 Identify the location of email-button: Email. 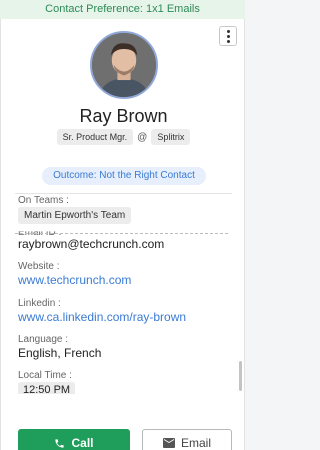
(187, 439).